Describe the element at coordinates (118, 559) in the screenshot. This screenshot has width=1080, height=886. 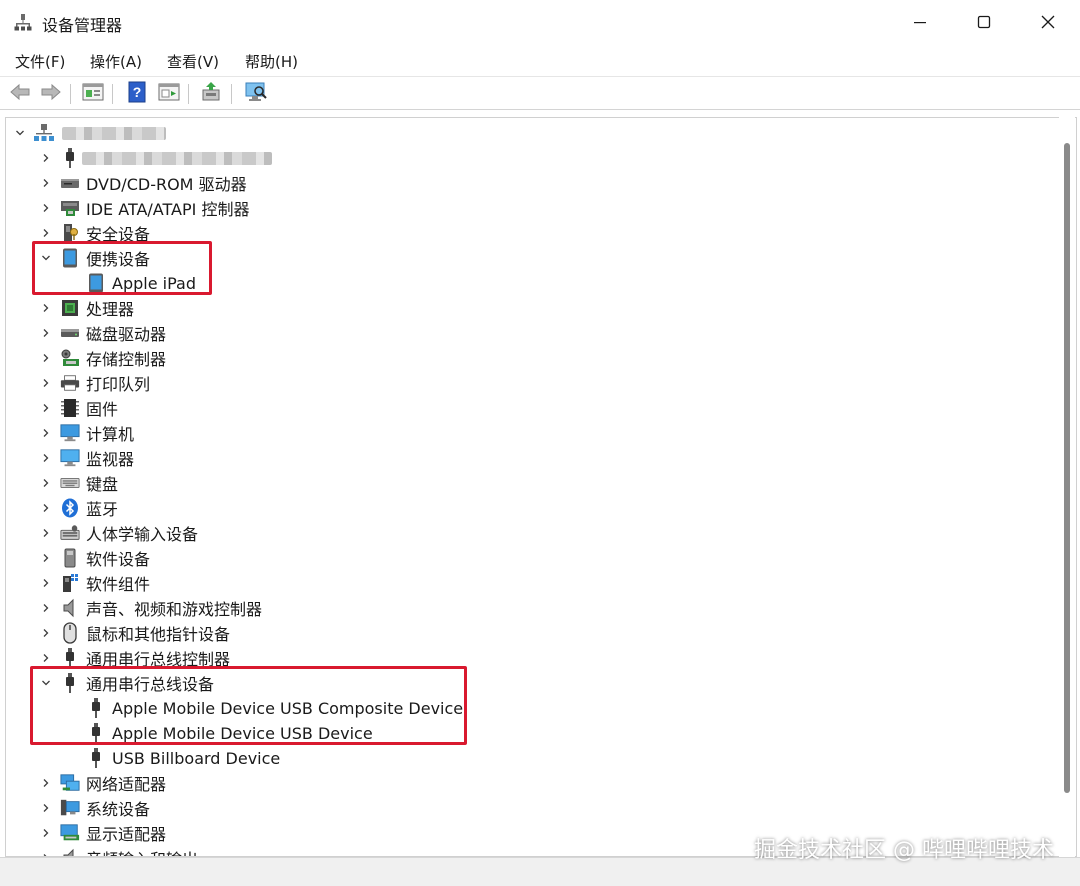
I see `tree-category-label: 软件设备` at that location.